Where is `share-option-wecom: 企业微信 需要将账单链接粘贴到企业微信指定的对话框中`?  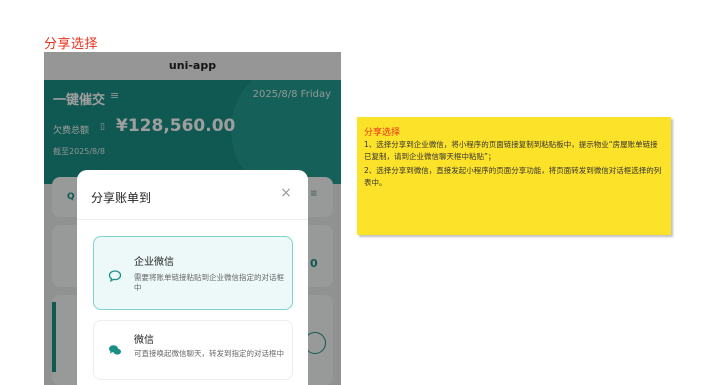
share-option-wecom: 企业微信 需要将账单链接粘贴到企业微信指定的对话框中 is located at coordinates (193, 273).